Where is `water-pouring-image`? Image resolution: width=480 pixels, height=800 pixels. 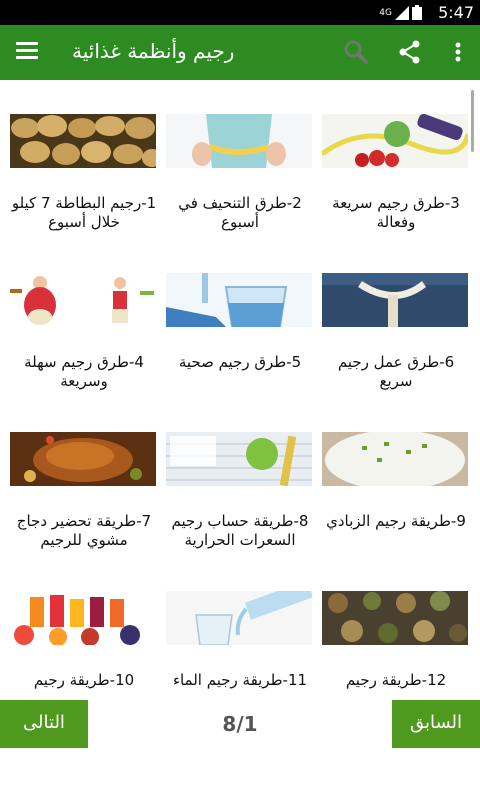
water-pouring-image is located at coordinates (239, 618).